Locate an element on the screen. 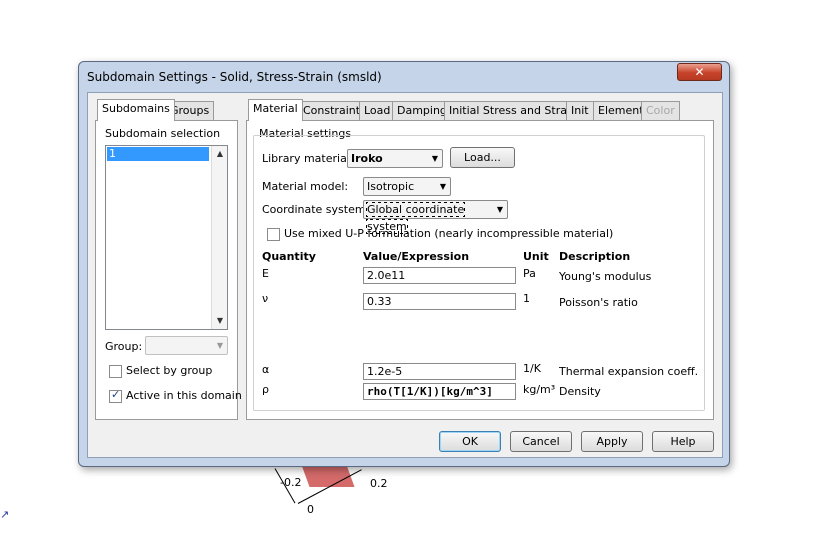 The width and height of the screenshot is (815, 551). tab-load: Load is located at coordinates (377, 111).